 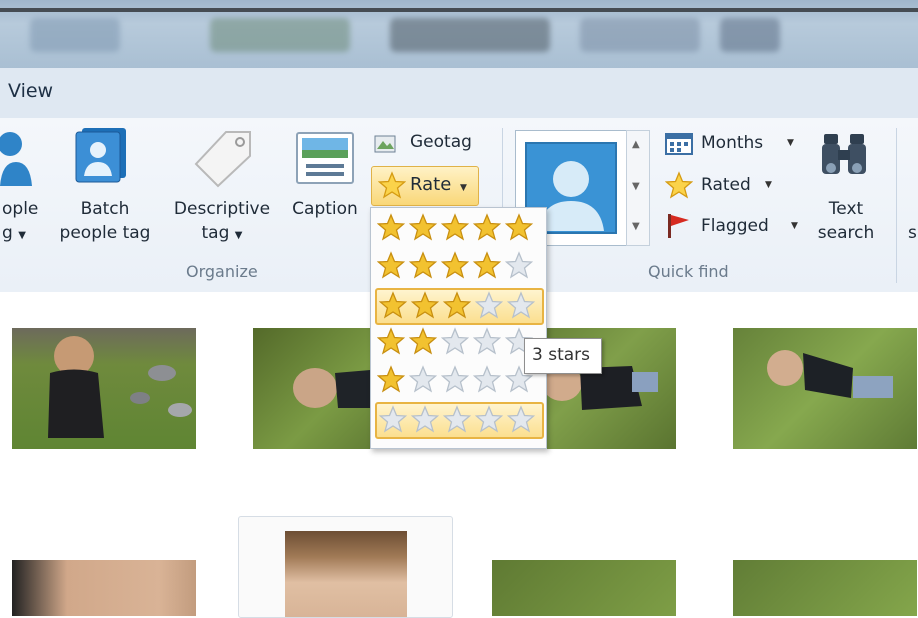 What do you see at coordinates (30, 91) in the screenshot?
I see `tab-view: View` at bounding box center [30, 91].